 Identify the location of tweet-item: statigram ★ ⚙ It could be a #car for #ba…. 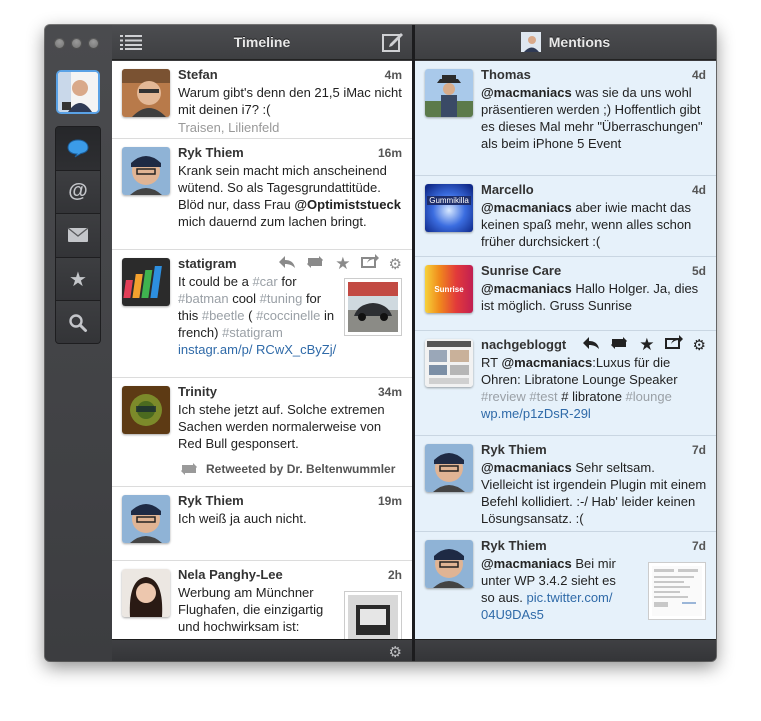
(262, 314).